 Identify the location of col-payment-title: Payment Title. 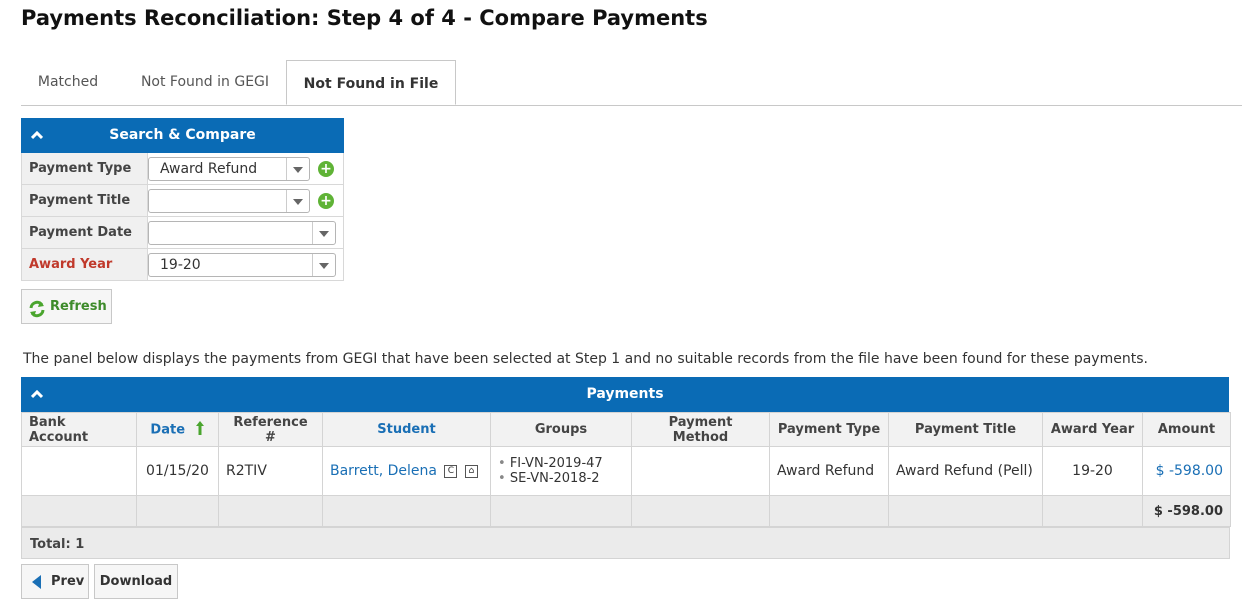
(965, 429).